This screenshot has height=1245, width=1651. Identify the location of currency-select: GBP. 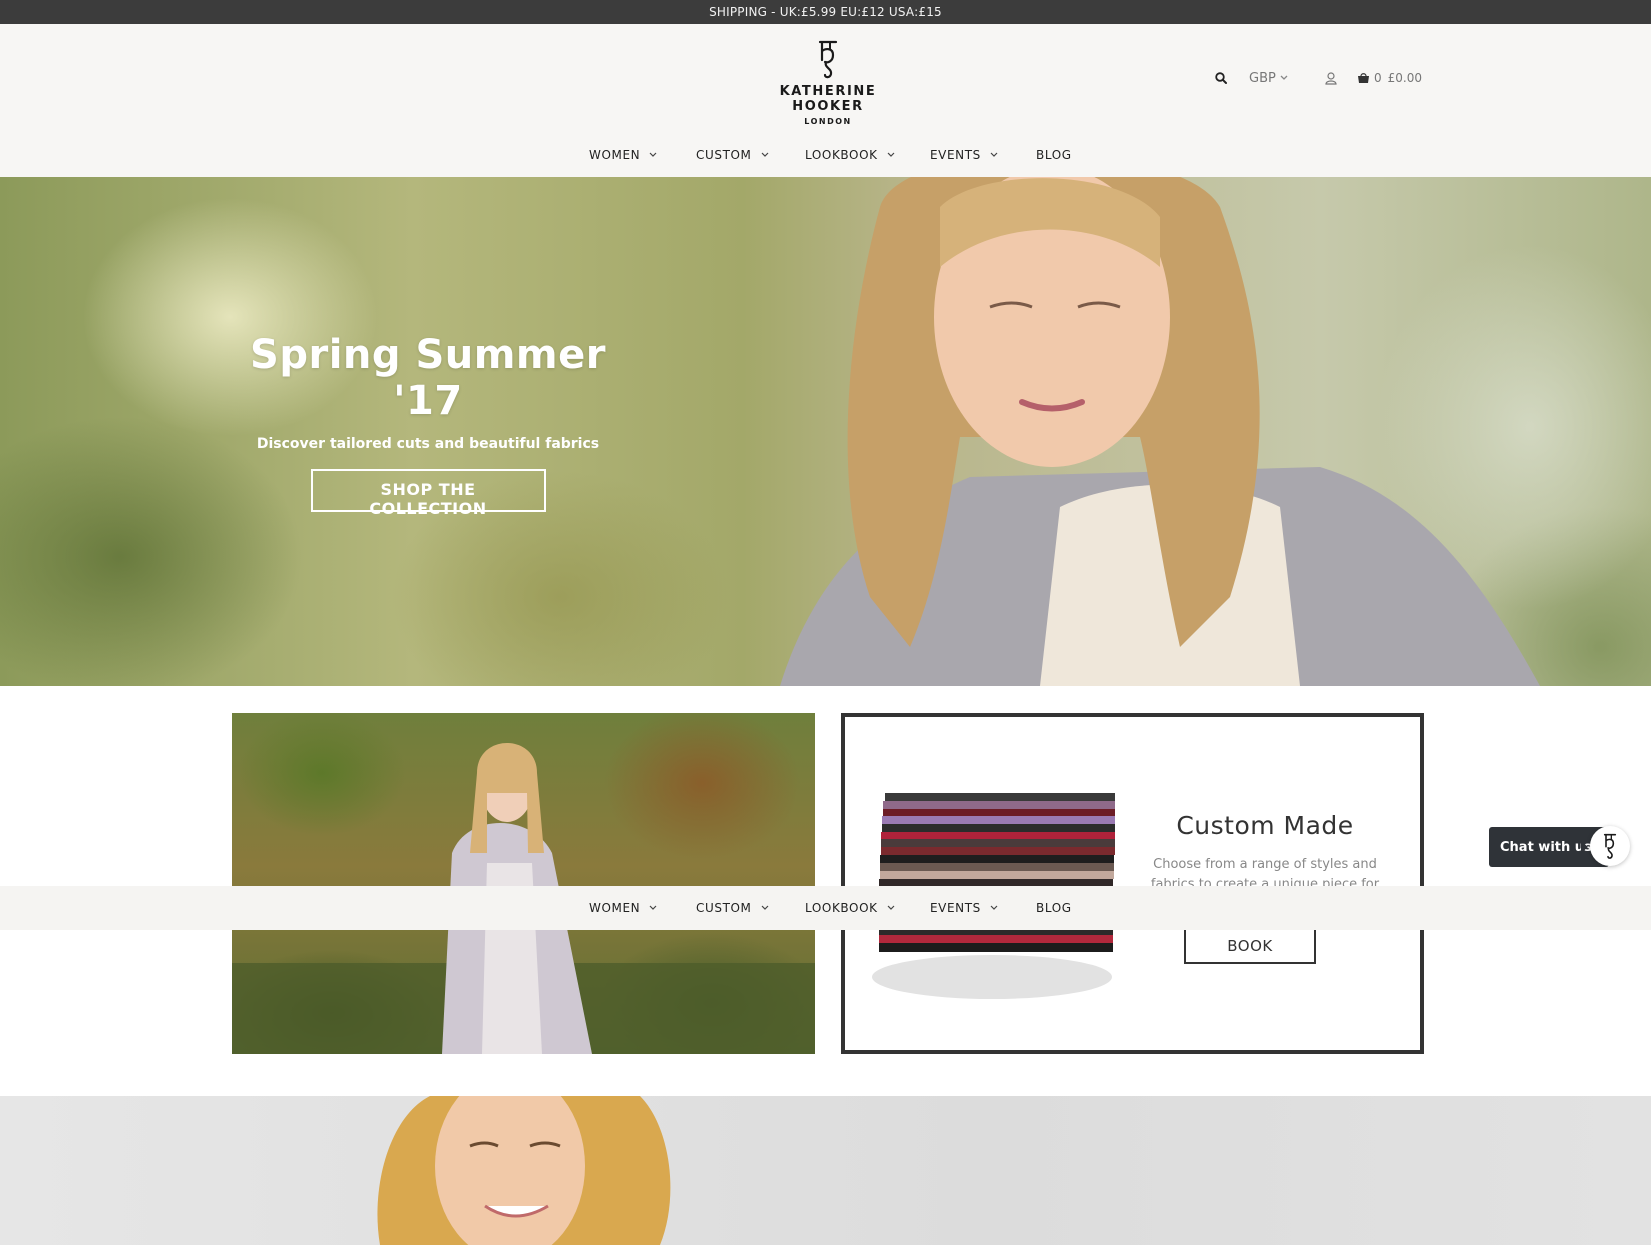
(1268, 78).